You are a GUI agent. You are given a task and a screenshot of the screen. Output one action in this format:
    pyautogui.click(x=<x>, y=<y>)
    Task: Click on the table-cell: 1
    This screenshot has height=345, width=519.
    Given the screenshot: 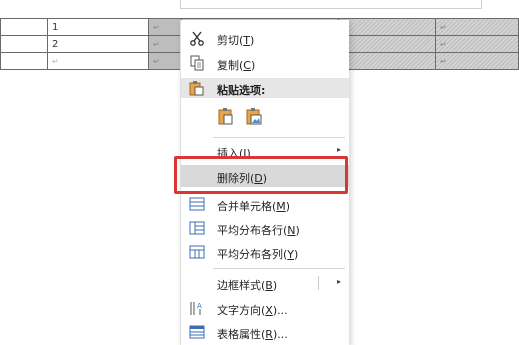 What is the action you would take?
    pyautogui.click(x=98, y=27)
    